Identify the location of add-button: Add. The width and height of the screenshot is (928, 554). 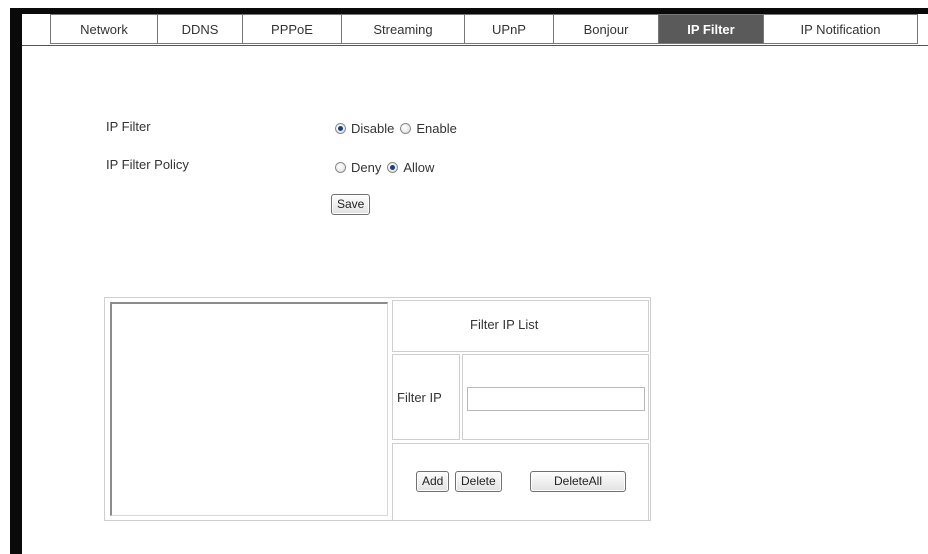
(433, 481).